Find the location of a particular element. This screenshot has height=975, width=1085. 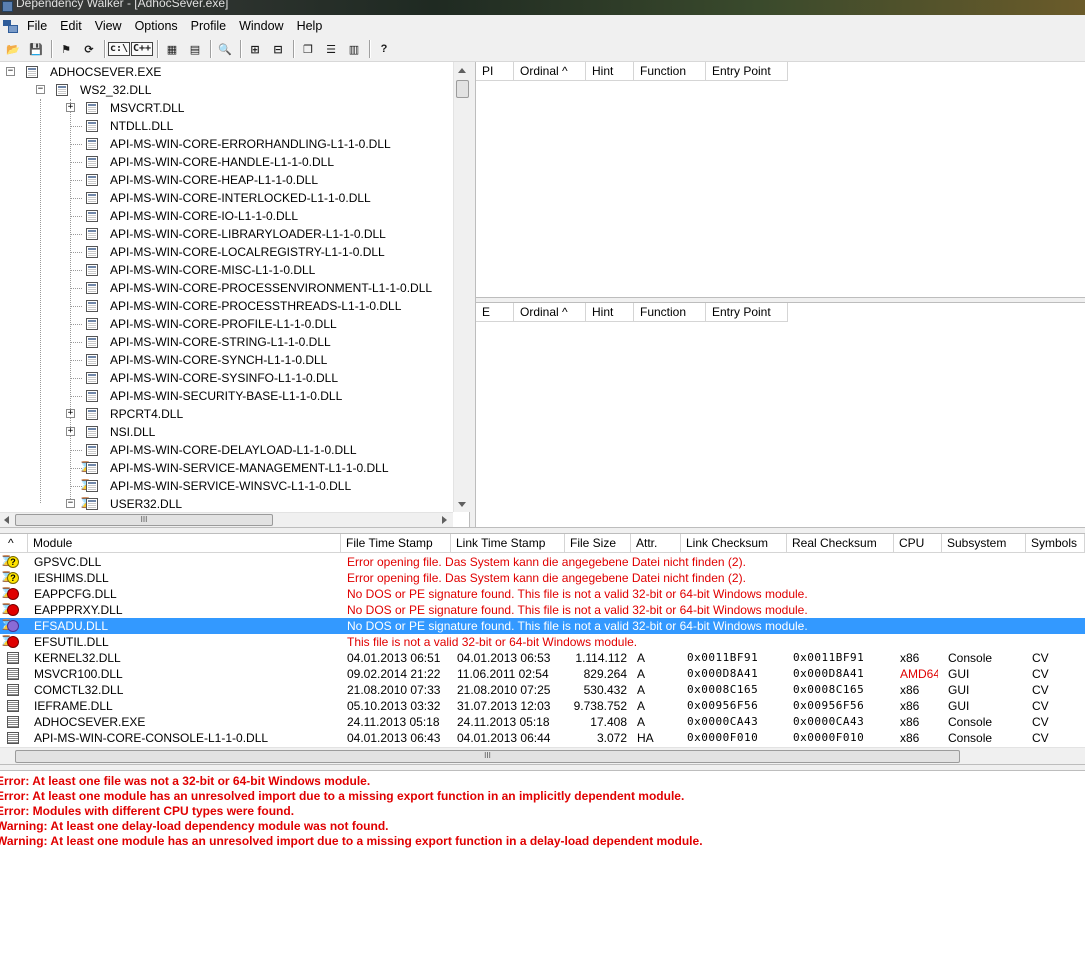

menu-options: Options is located at coordinates (158, 26).